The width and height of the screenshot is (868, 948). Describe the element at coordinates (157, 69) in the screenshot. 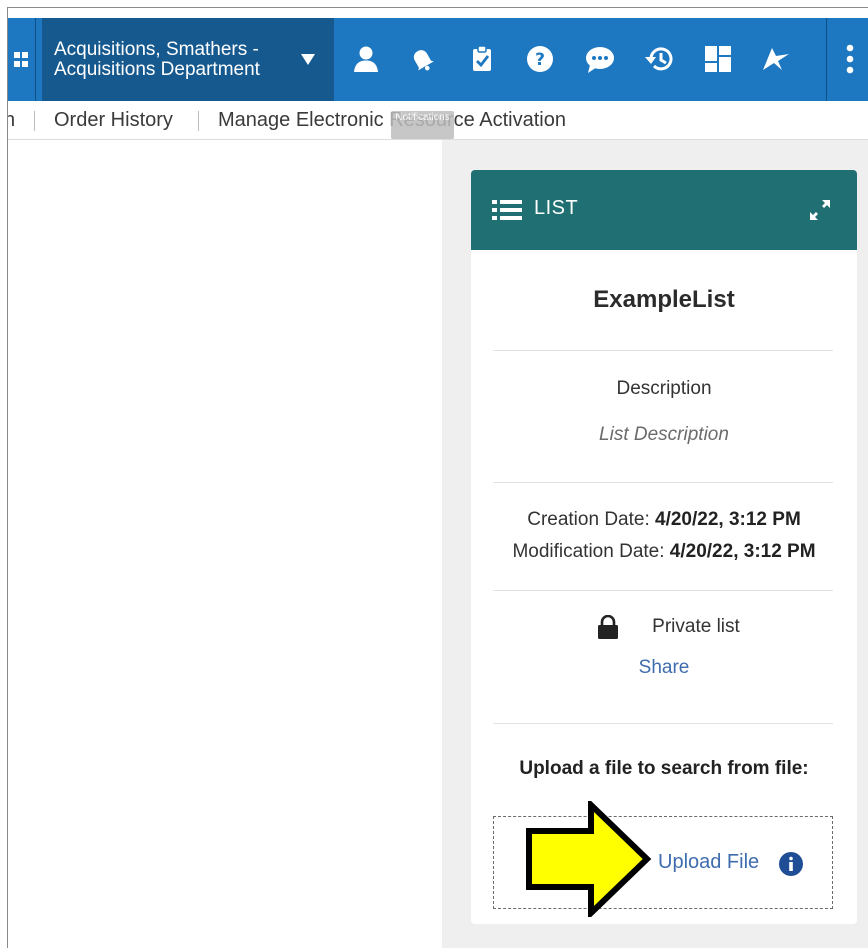

I see `institution-name-line2: Acquisitions Department` at that location.